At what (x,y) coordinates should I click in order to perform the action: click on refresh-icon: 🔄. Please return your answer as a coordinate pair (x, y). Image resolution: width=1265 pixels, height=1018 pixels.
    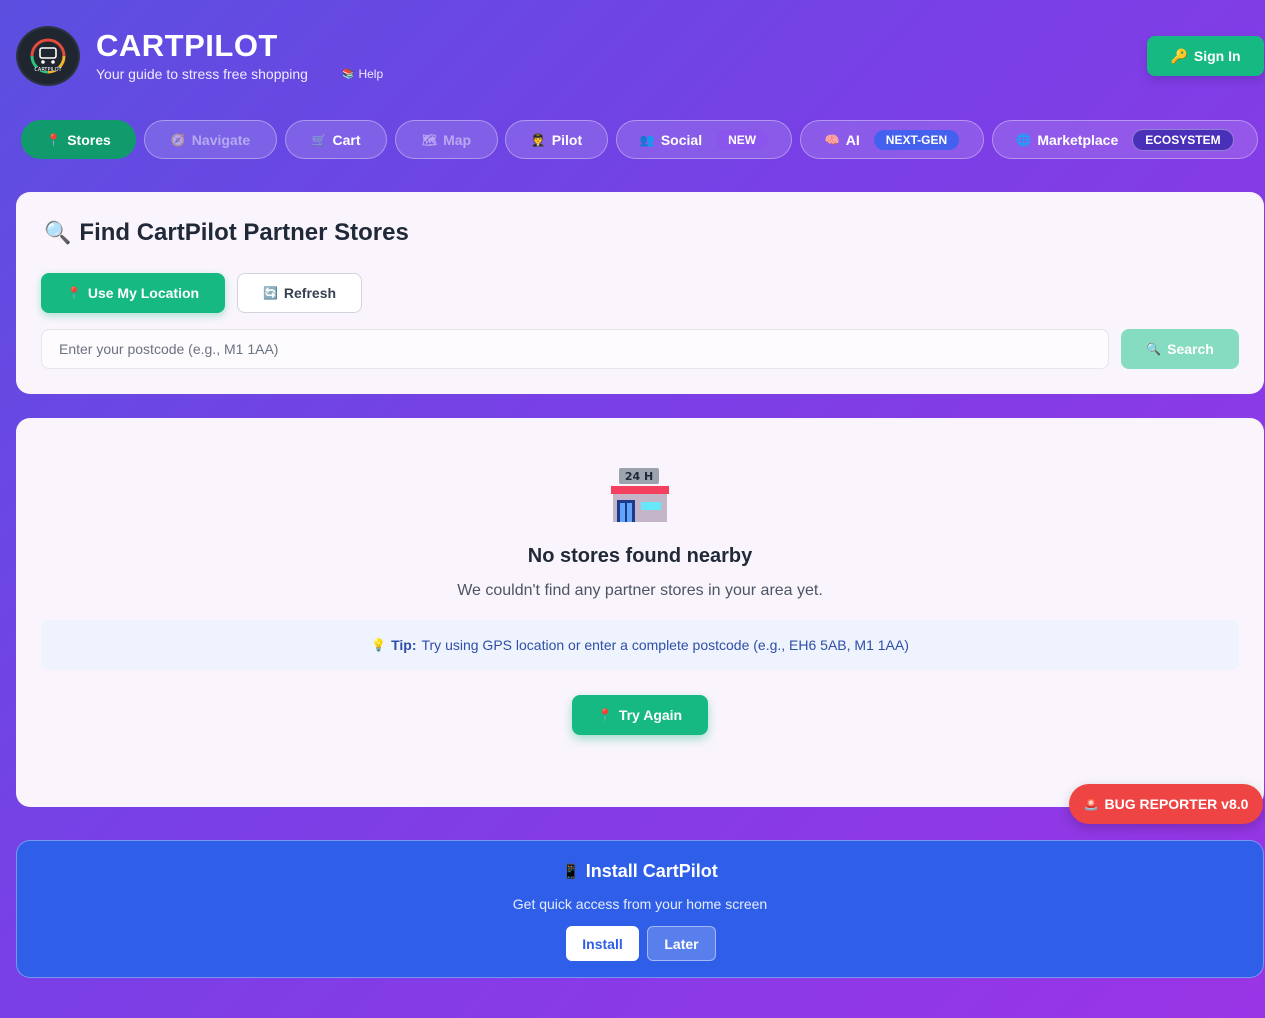
    Looking at the image, I should click on (270, 293).